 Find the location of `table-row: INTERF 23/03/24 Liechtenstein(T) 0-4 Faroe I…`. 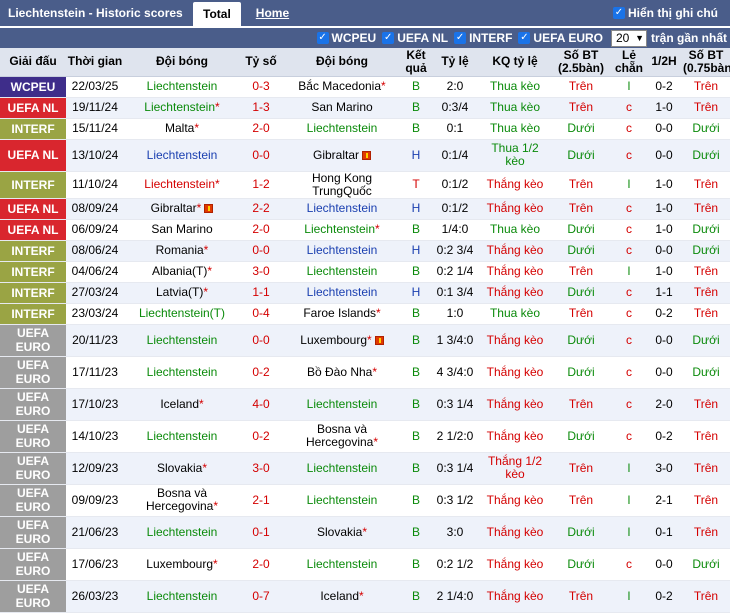

table-row: INTERF 23/03/24 Liechtenstein(T) 0-4 Faroe I… is located at coordinates (365, 314).